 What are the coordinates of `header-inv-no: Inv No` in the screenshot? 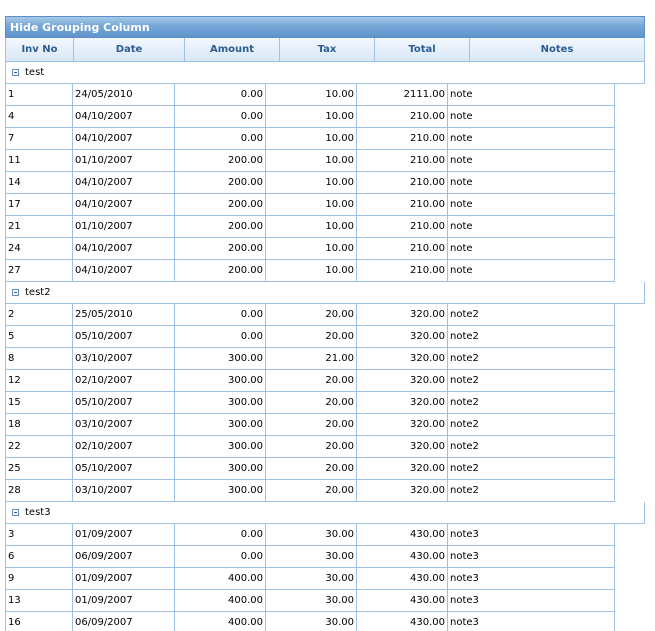 It's located at (40, 49).